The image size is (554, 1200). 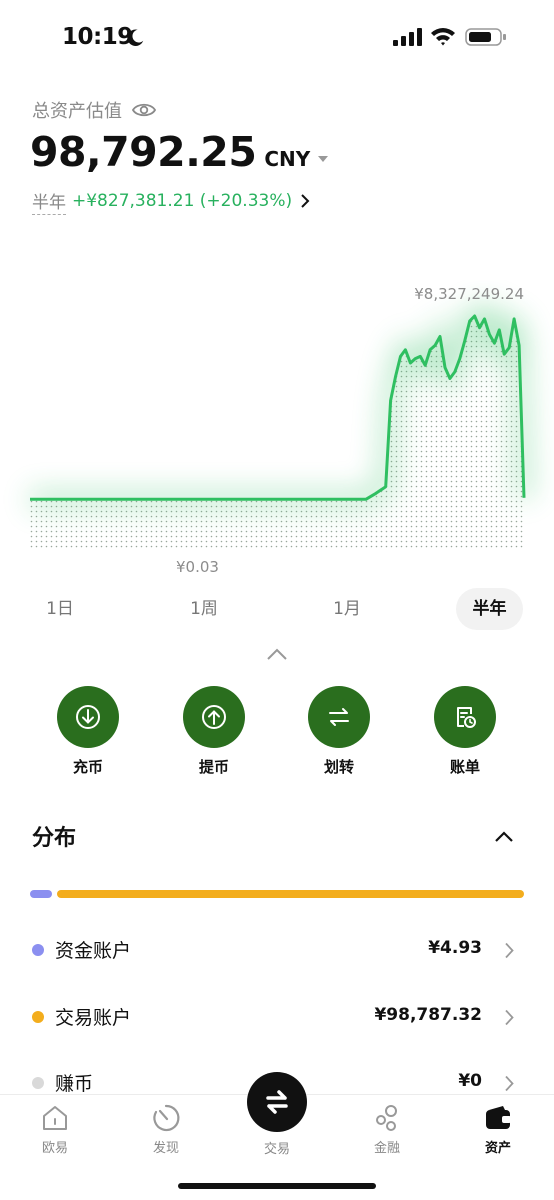 What do you see at coordinates (277, 1186) in the screenshot?
I see `home-indicator` at bounding box center [277, 1186].